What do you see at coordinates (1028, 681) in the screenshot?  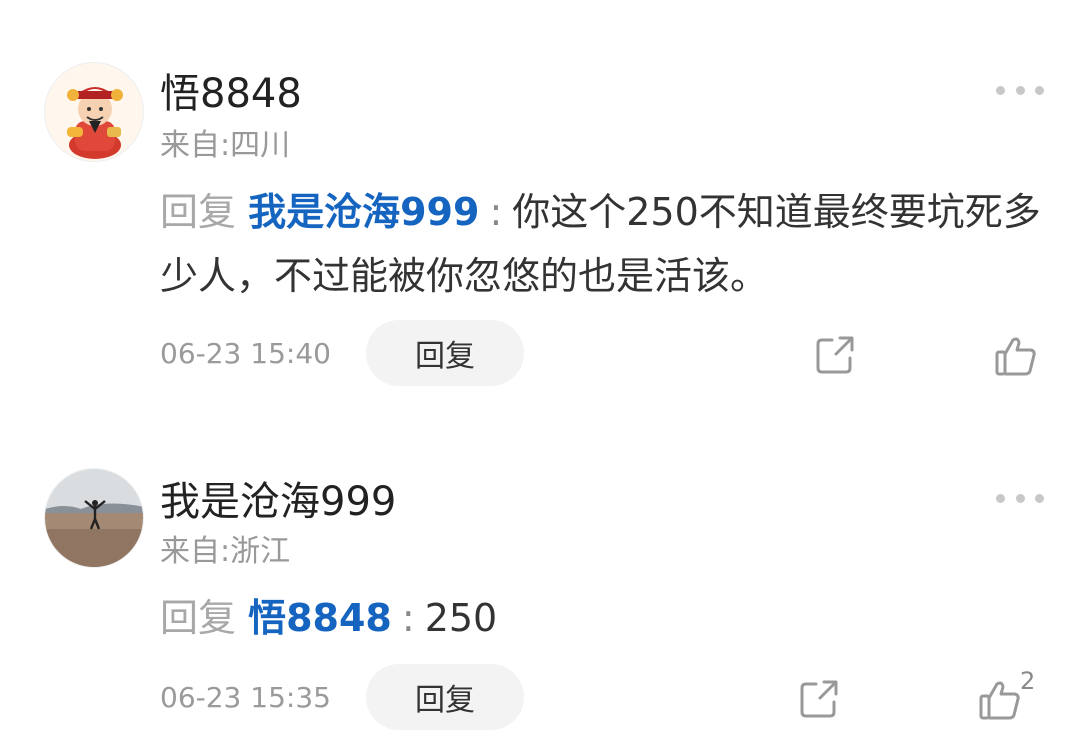 I see `like-count: 2` at bounding box center [1028, 681].